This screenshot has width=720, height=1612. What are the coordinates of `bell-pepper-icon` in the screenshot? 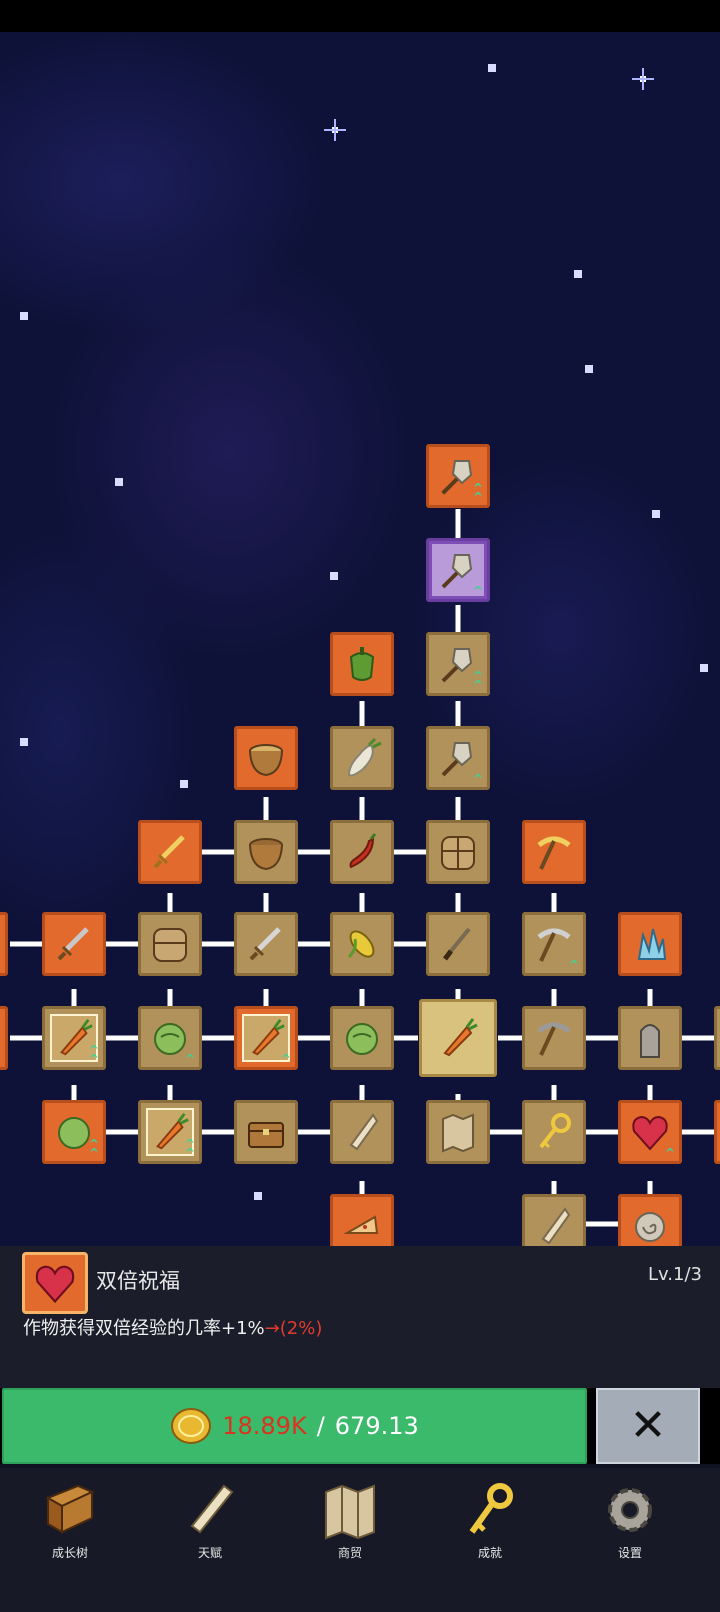 It's located at (362, 664).